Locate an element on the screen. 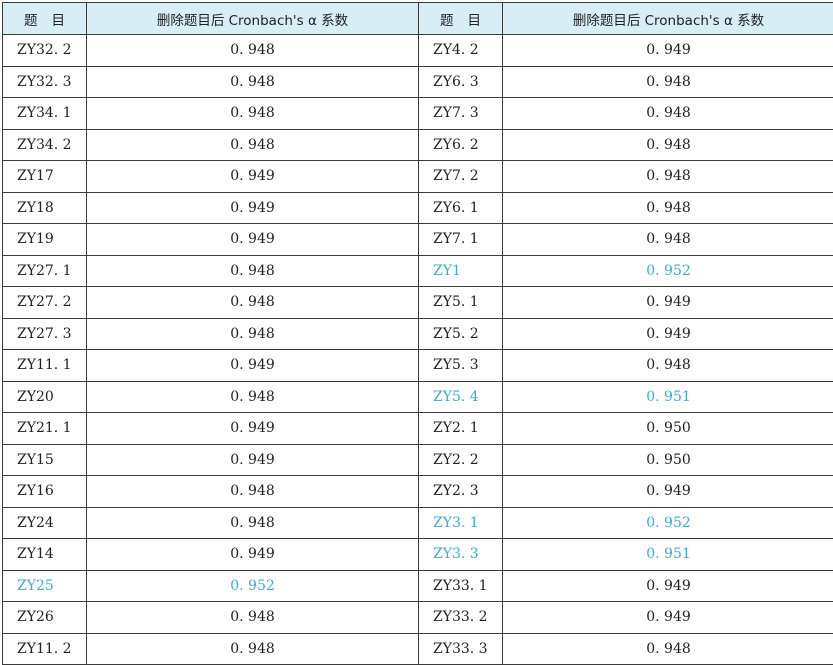 This screenshot has width=833, height=665. item-right-cell: ZY7. 2 is located at coordinates (460, 176).